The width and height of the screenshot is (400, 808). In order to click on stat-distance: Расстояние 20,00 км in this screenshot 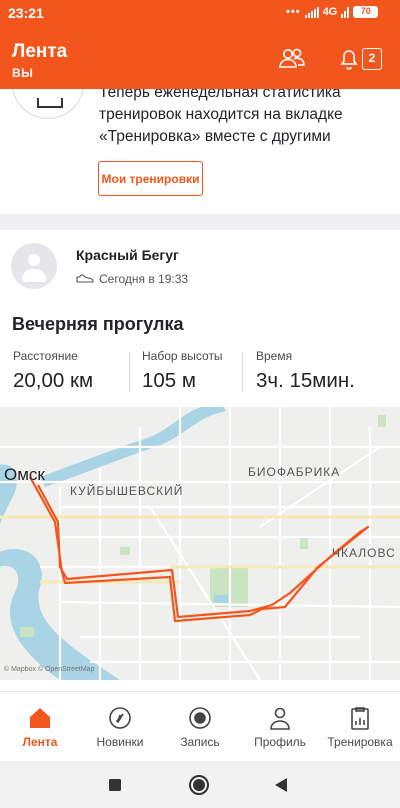, I will do `click(53, 371)`.